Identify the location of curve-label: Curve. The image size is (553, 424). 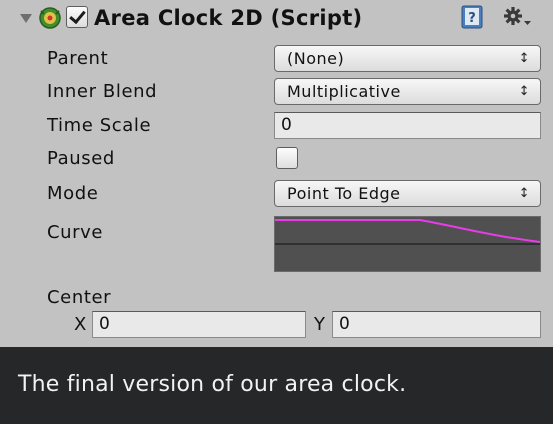
(75, 232).